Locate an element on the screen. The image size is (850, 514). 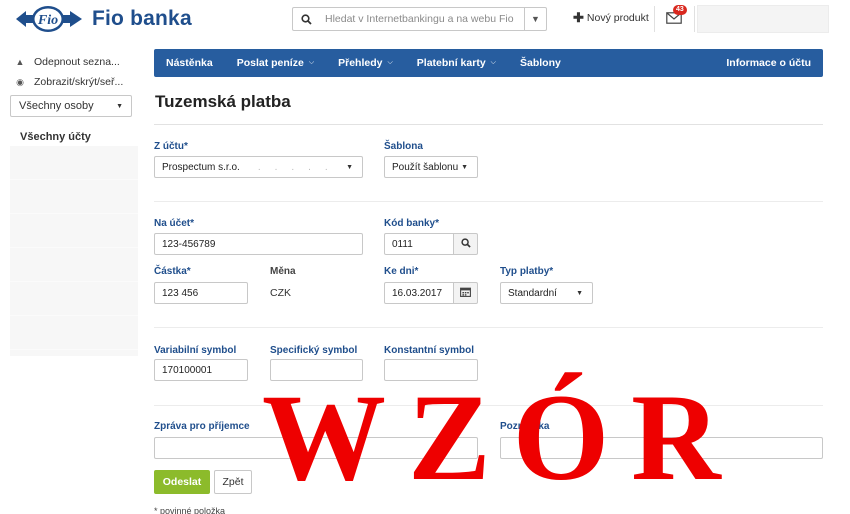
nav-send-money: Poslat peníze ⌵ is located at coordinates (275, 63).